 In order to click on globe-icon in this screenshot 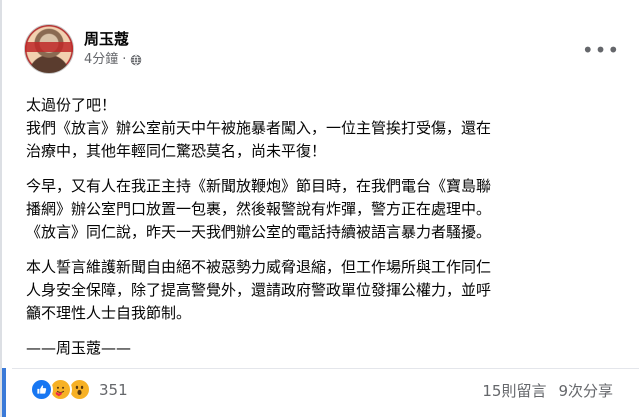, I will do `click(136, 60)`.